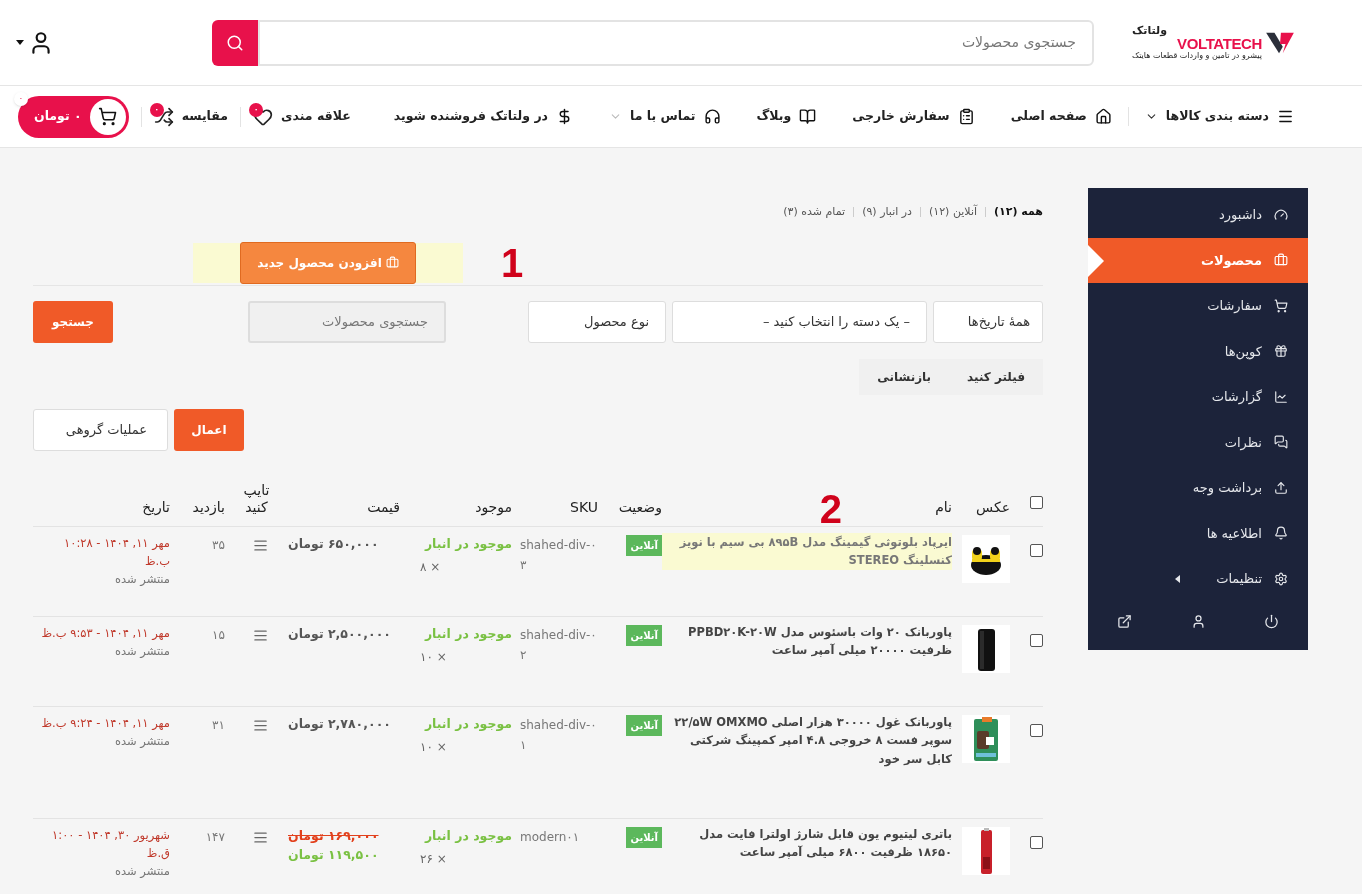 This screenshot has width=1362, height=894. I want to click on external-link-icon, so click(1125, 621).